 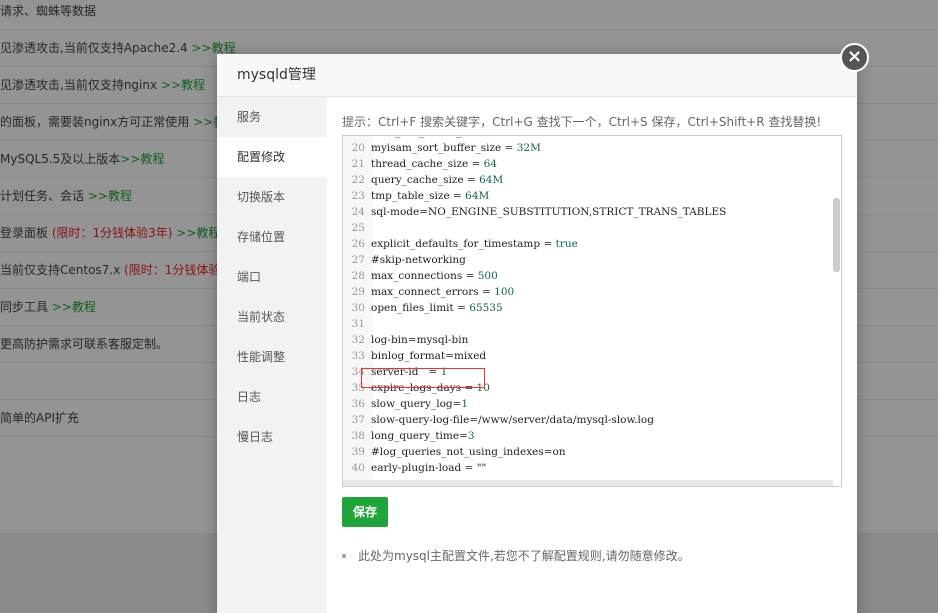 What do you see at coordinates (588, 452) in the screenshot?
I see `editor-line: 39 #log_queries_not_using_indexes=on` at bounding box center [588, 452].